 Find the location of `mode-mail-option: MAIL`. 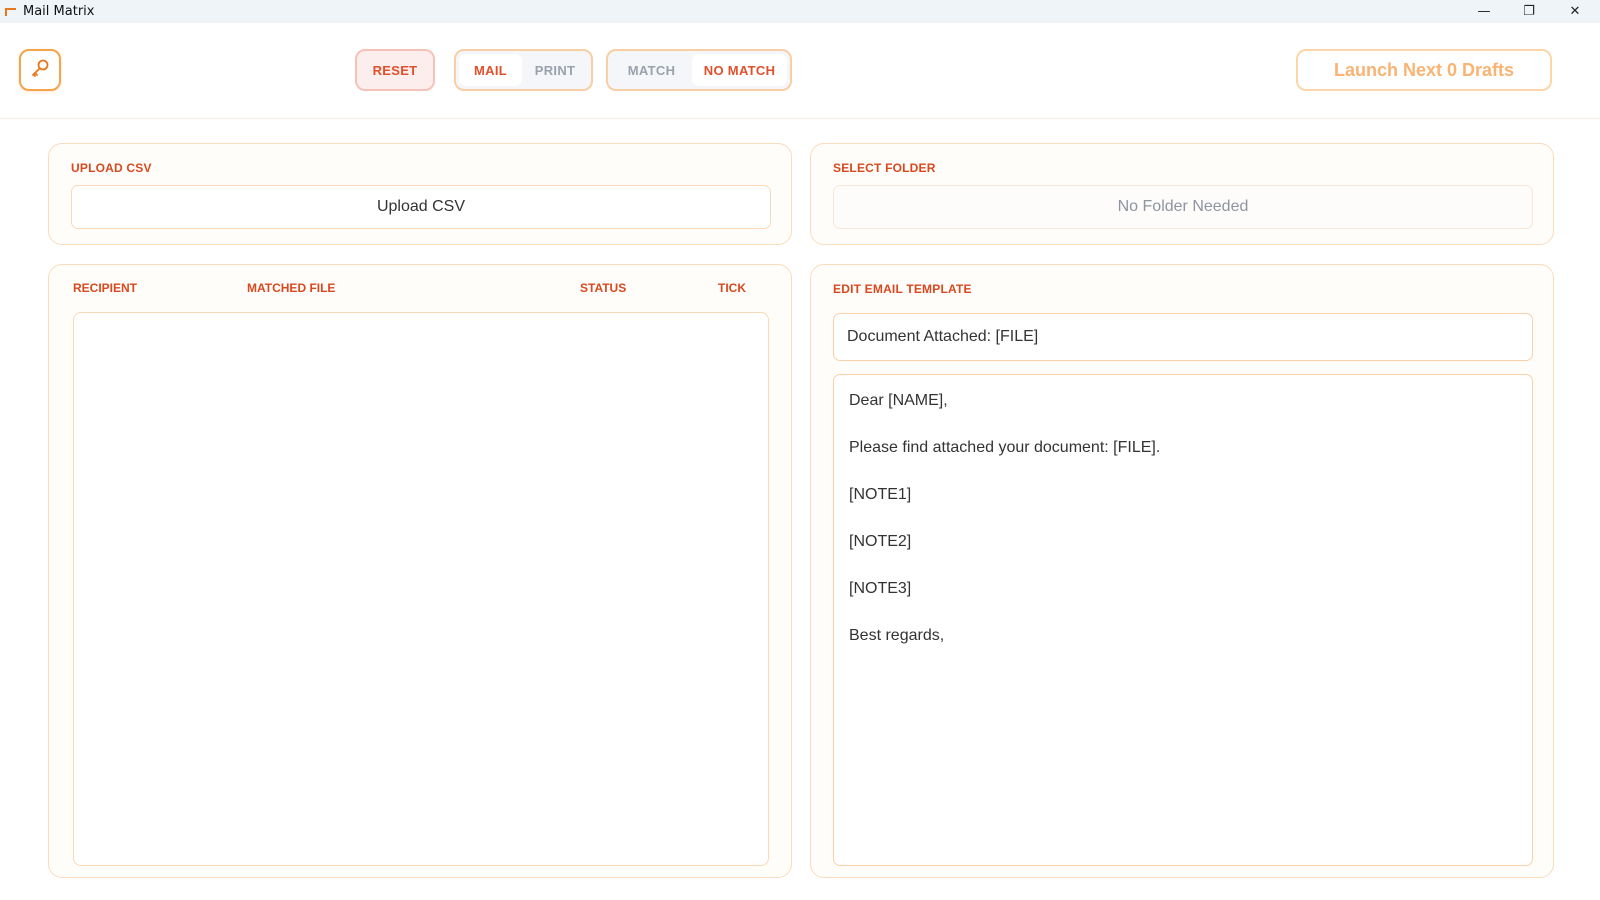

mode-mail-option: MAIL is located at coordinates (491, 70).